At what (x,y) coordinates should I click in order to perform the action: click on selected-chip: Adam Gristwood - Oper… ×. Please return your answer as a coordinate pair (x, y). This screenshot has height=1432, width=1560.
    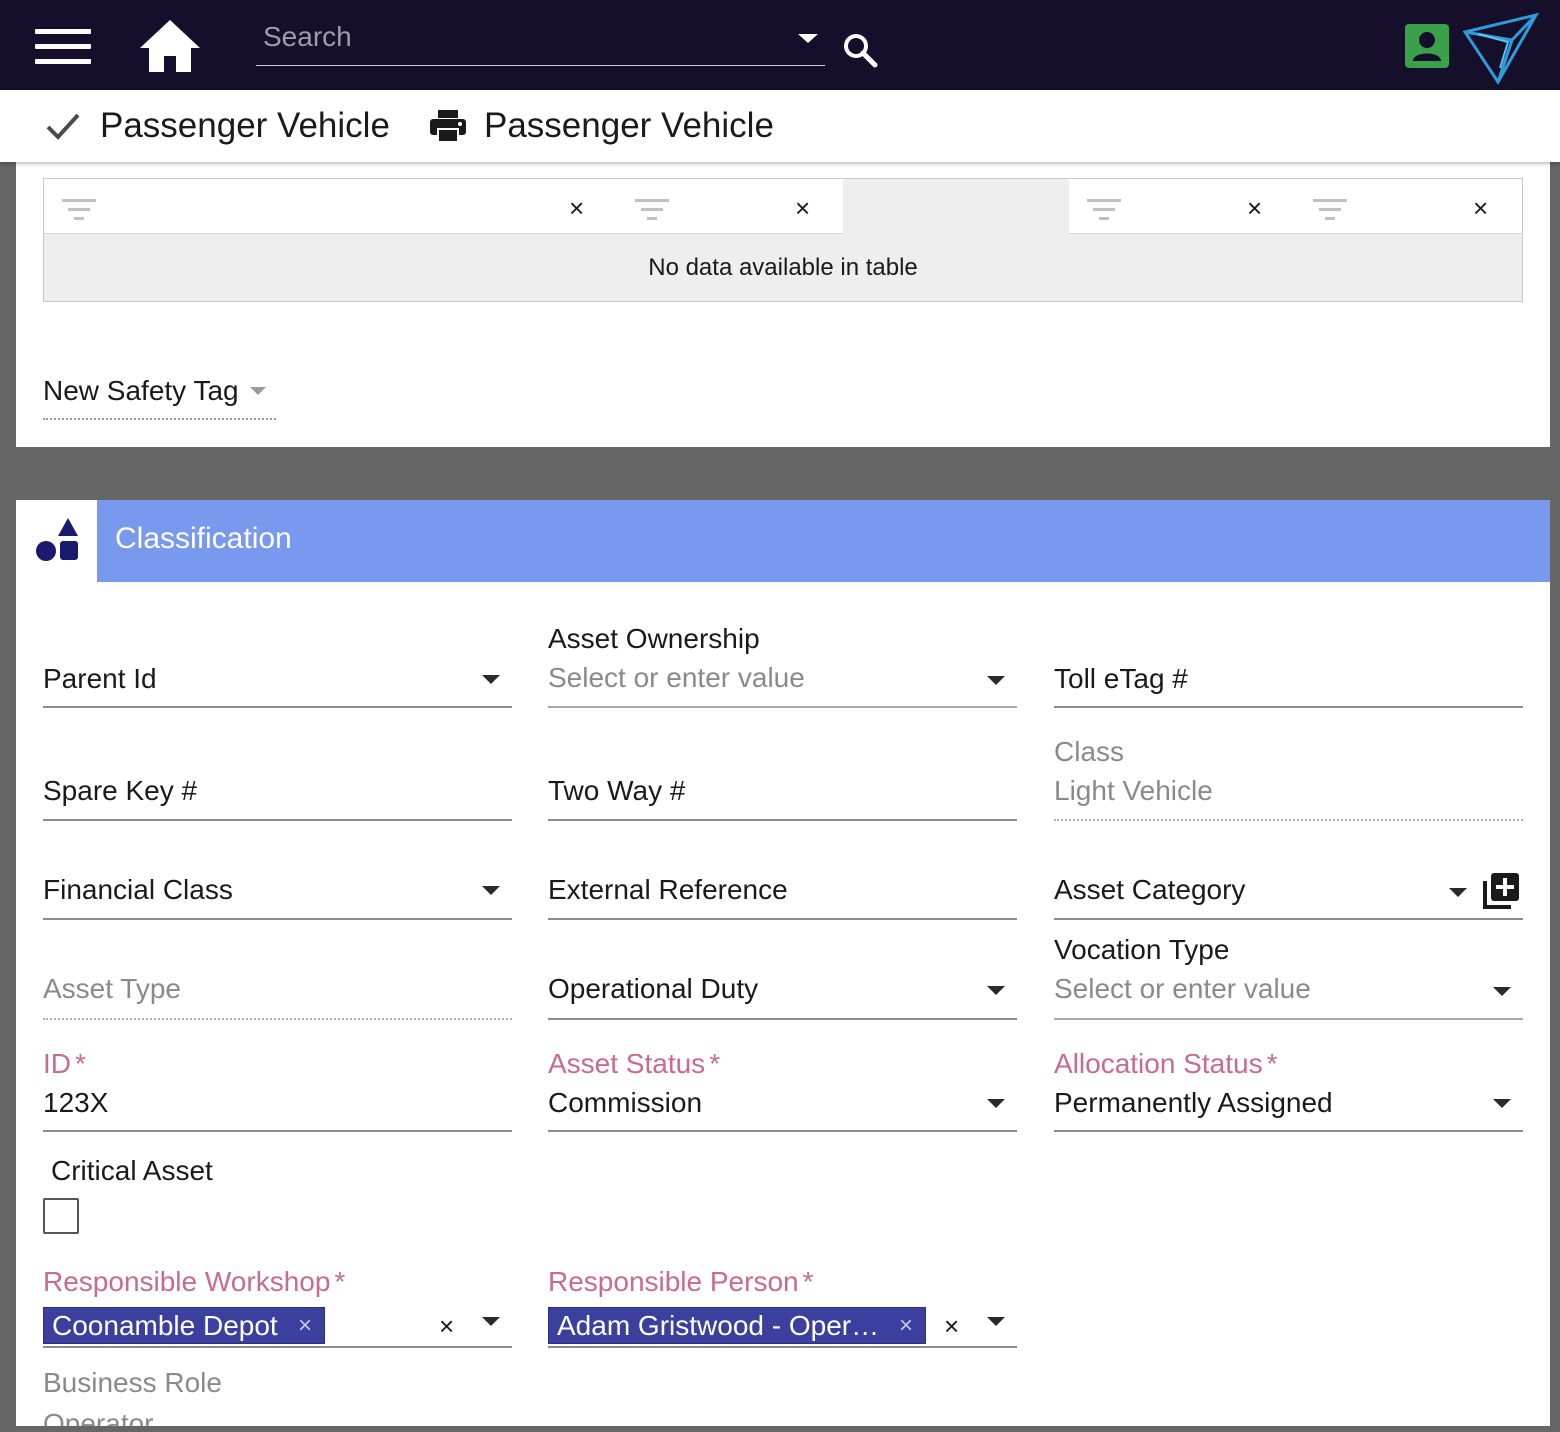
    Looking at the image, I should click on (737, 1325).